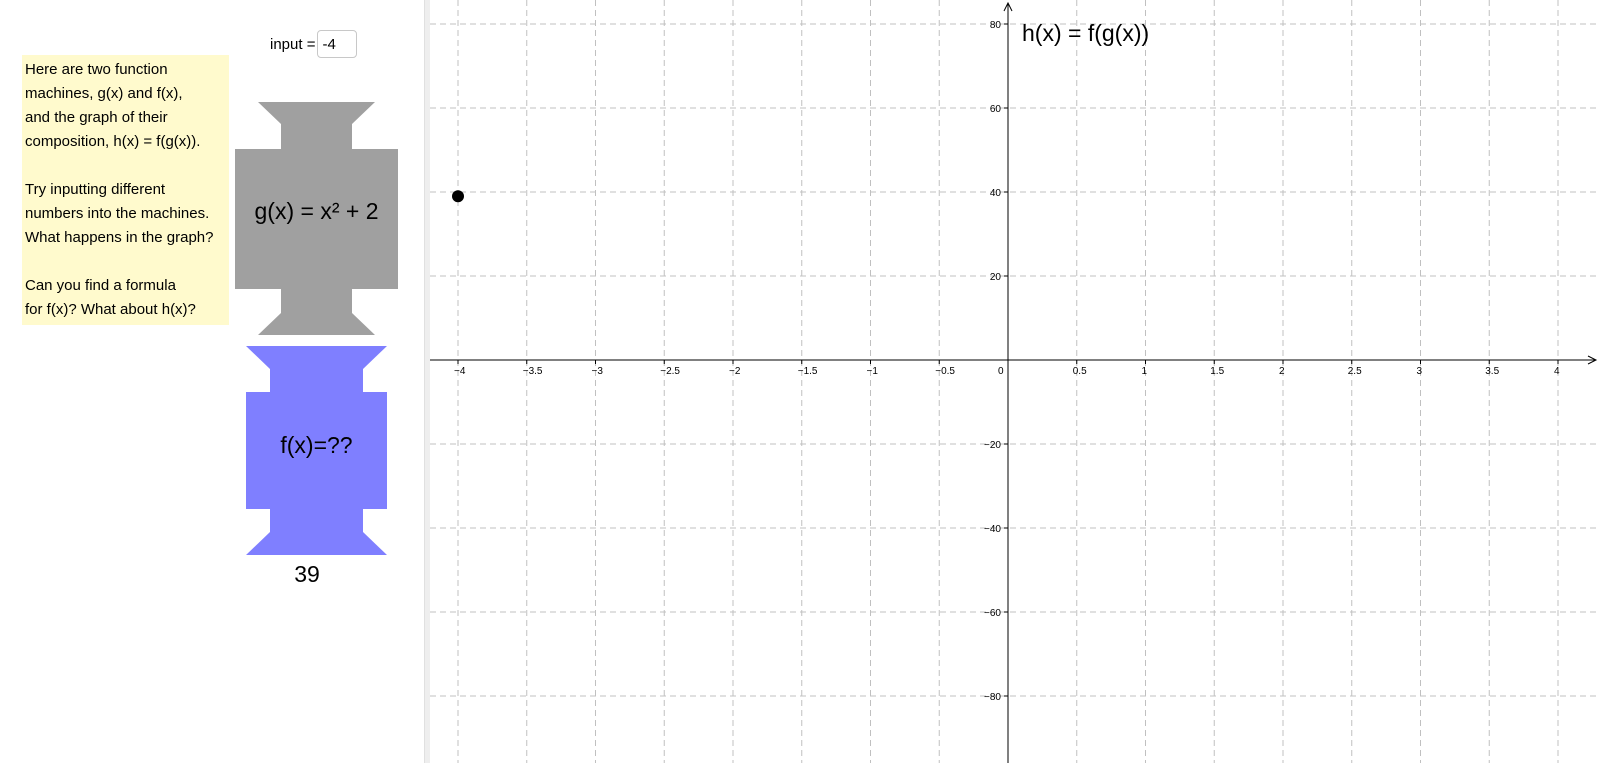 Image resolution: width=1600 pixels, height=763 pixels. Describe the element at coordinates (992, 613) in the screenshot. I see `y-tick-label: −60` at that location.